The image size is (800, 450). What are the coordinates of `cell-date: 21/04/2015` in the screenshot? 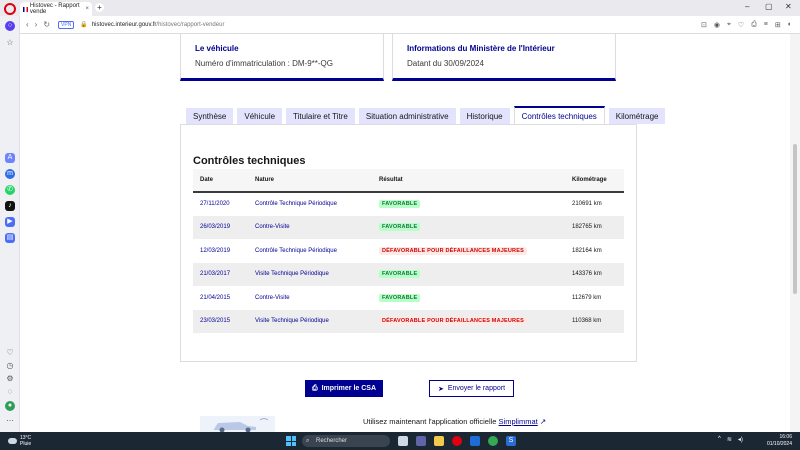 It's located at (215, 297).